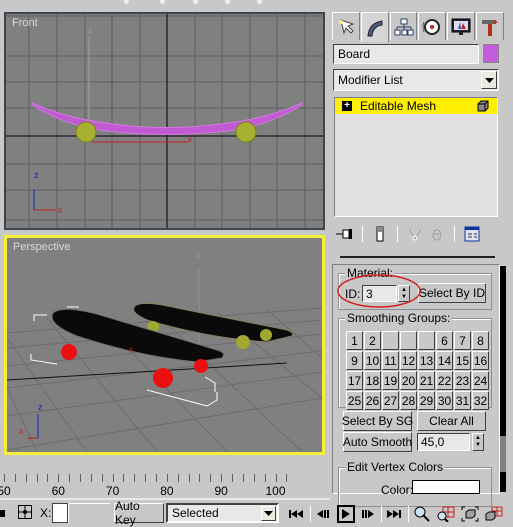 Image resolution: width=513 pixels, height=527 pixels. What do you see at coordinates (354, 340) in the screenshot?
I see `smoothing-group-button: 1` at bounding box center [354, 340].